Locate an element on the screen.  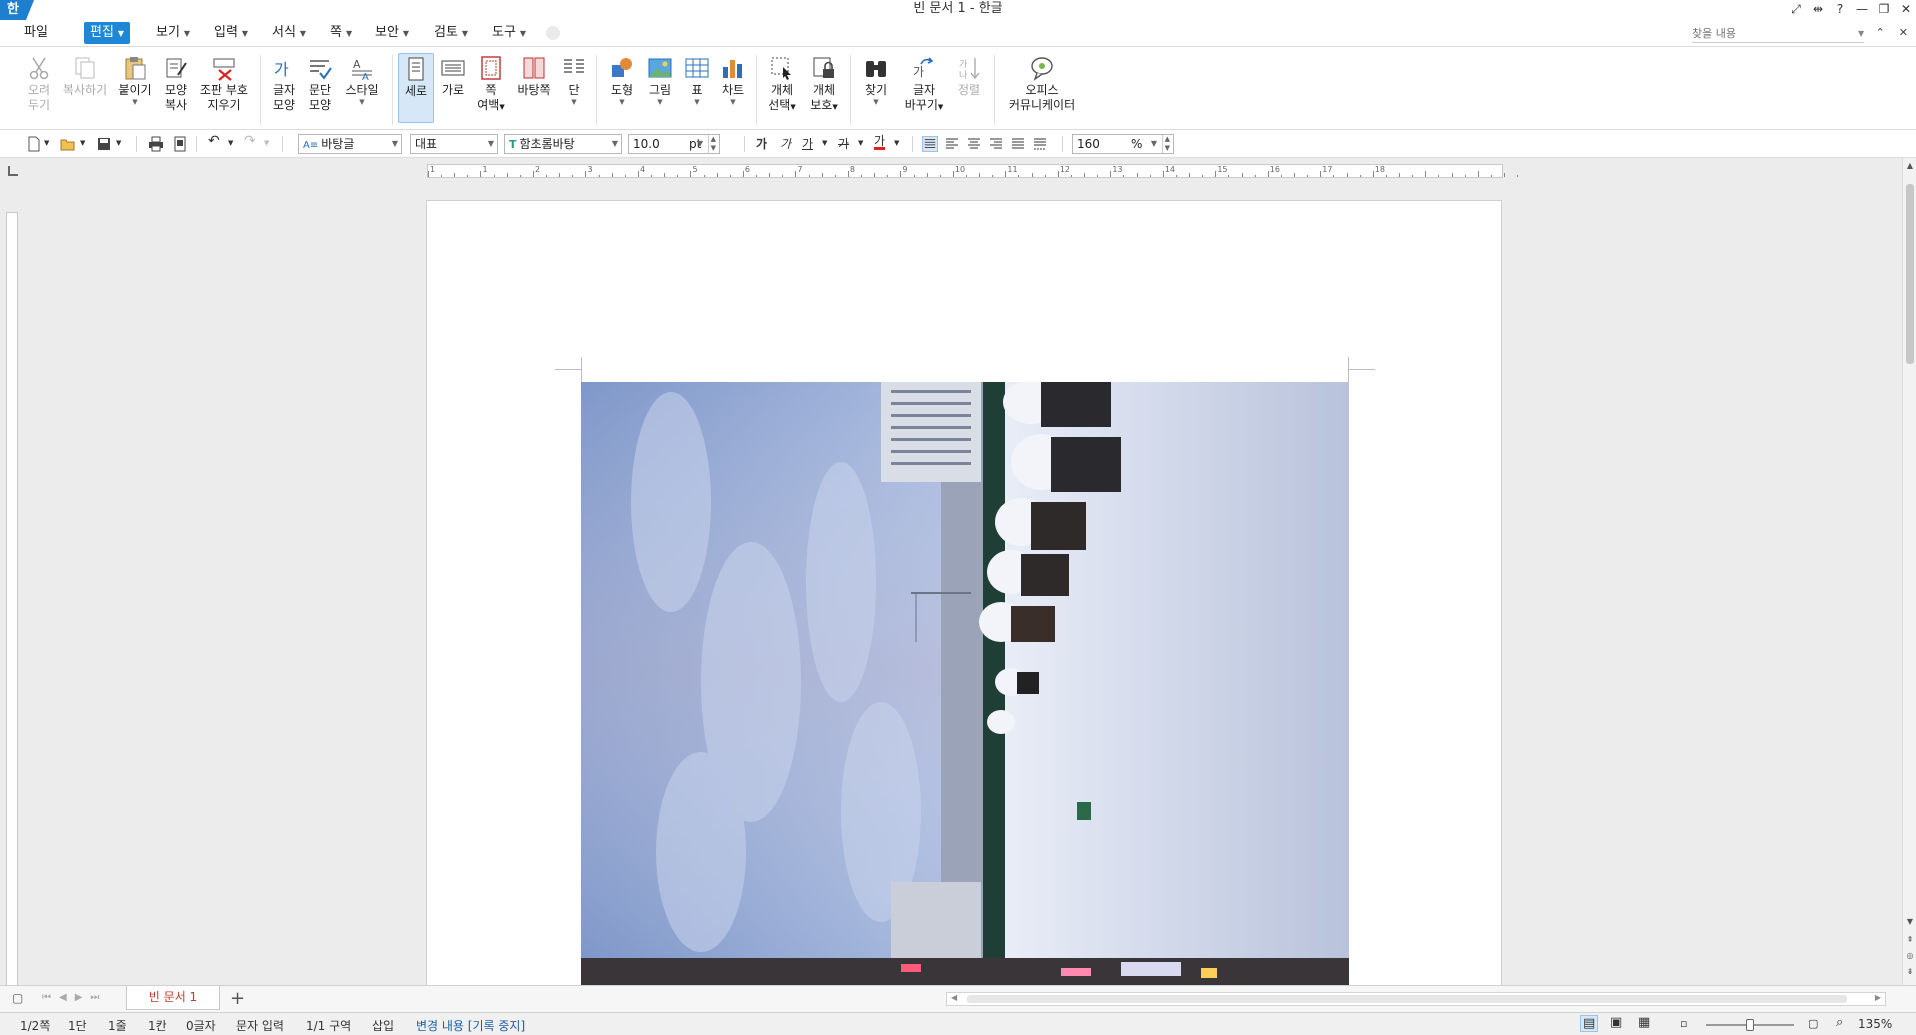
horizontal-scrollbar: ◀ ▶ is located at coordinates (1416, 999).